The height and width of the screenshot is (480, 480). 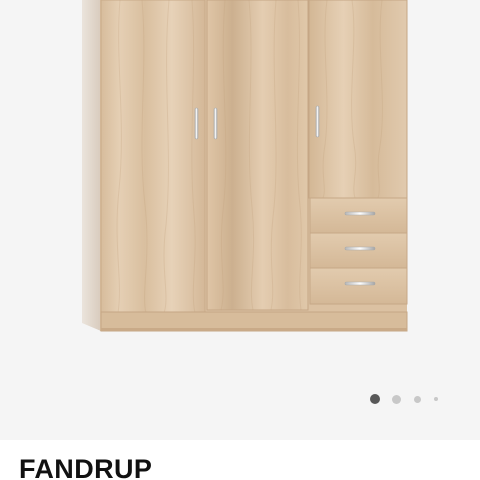 What do you see at coordinates (404, 399) in the screenshot?
I see `image-pagination-dots` at bounding box center [404, 399].